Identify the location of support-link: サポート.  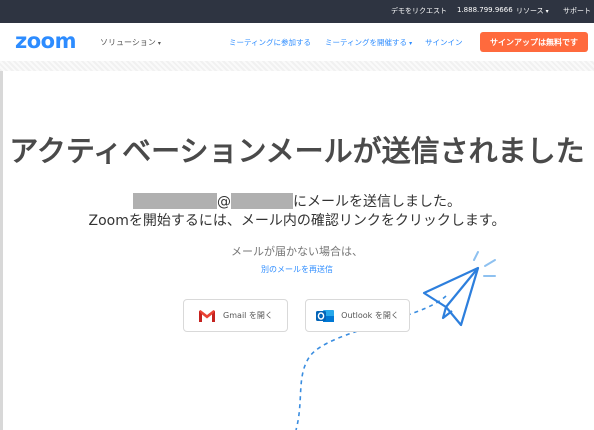
(577, 11).